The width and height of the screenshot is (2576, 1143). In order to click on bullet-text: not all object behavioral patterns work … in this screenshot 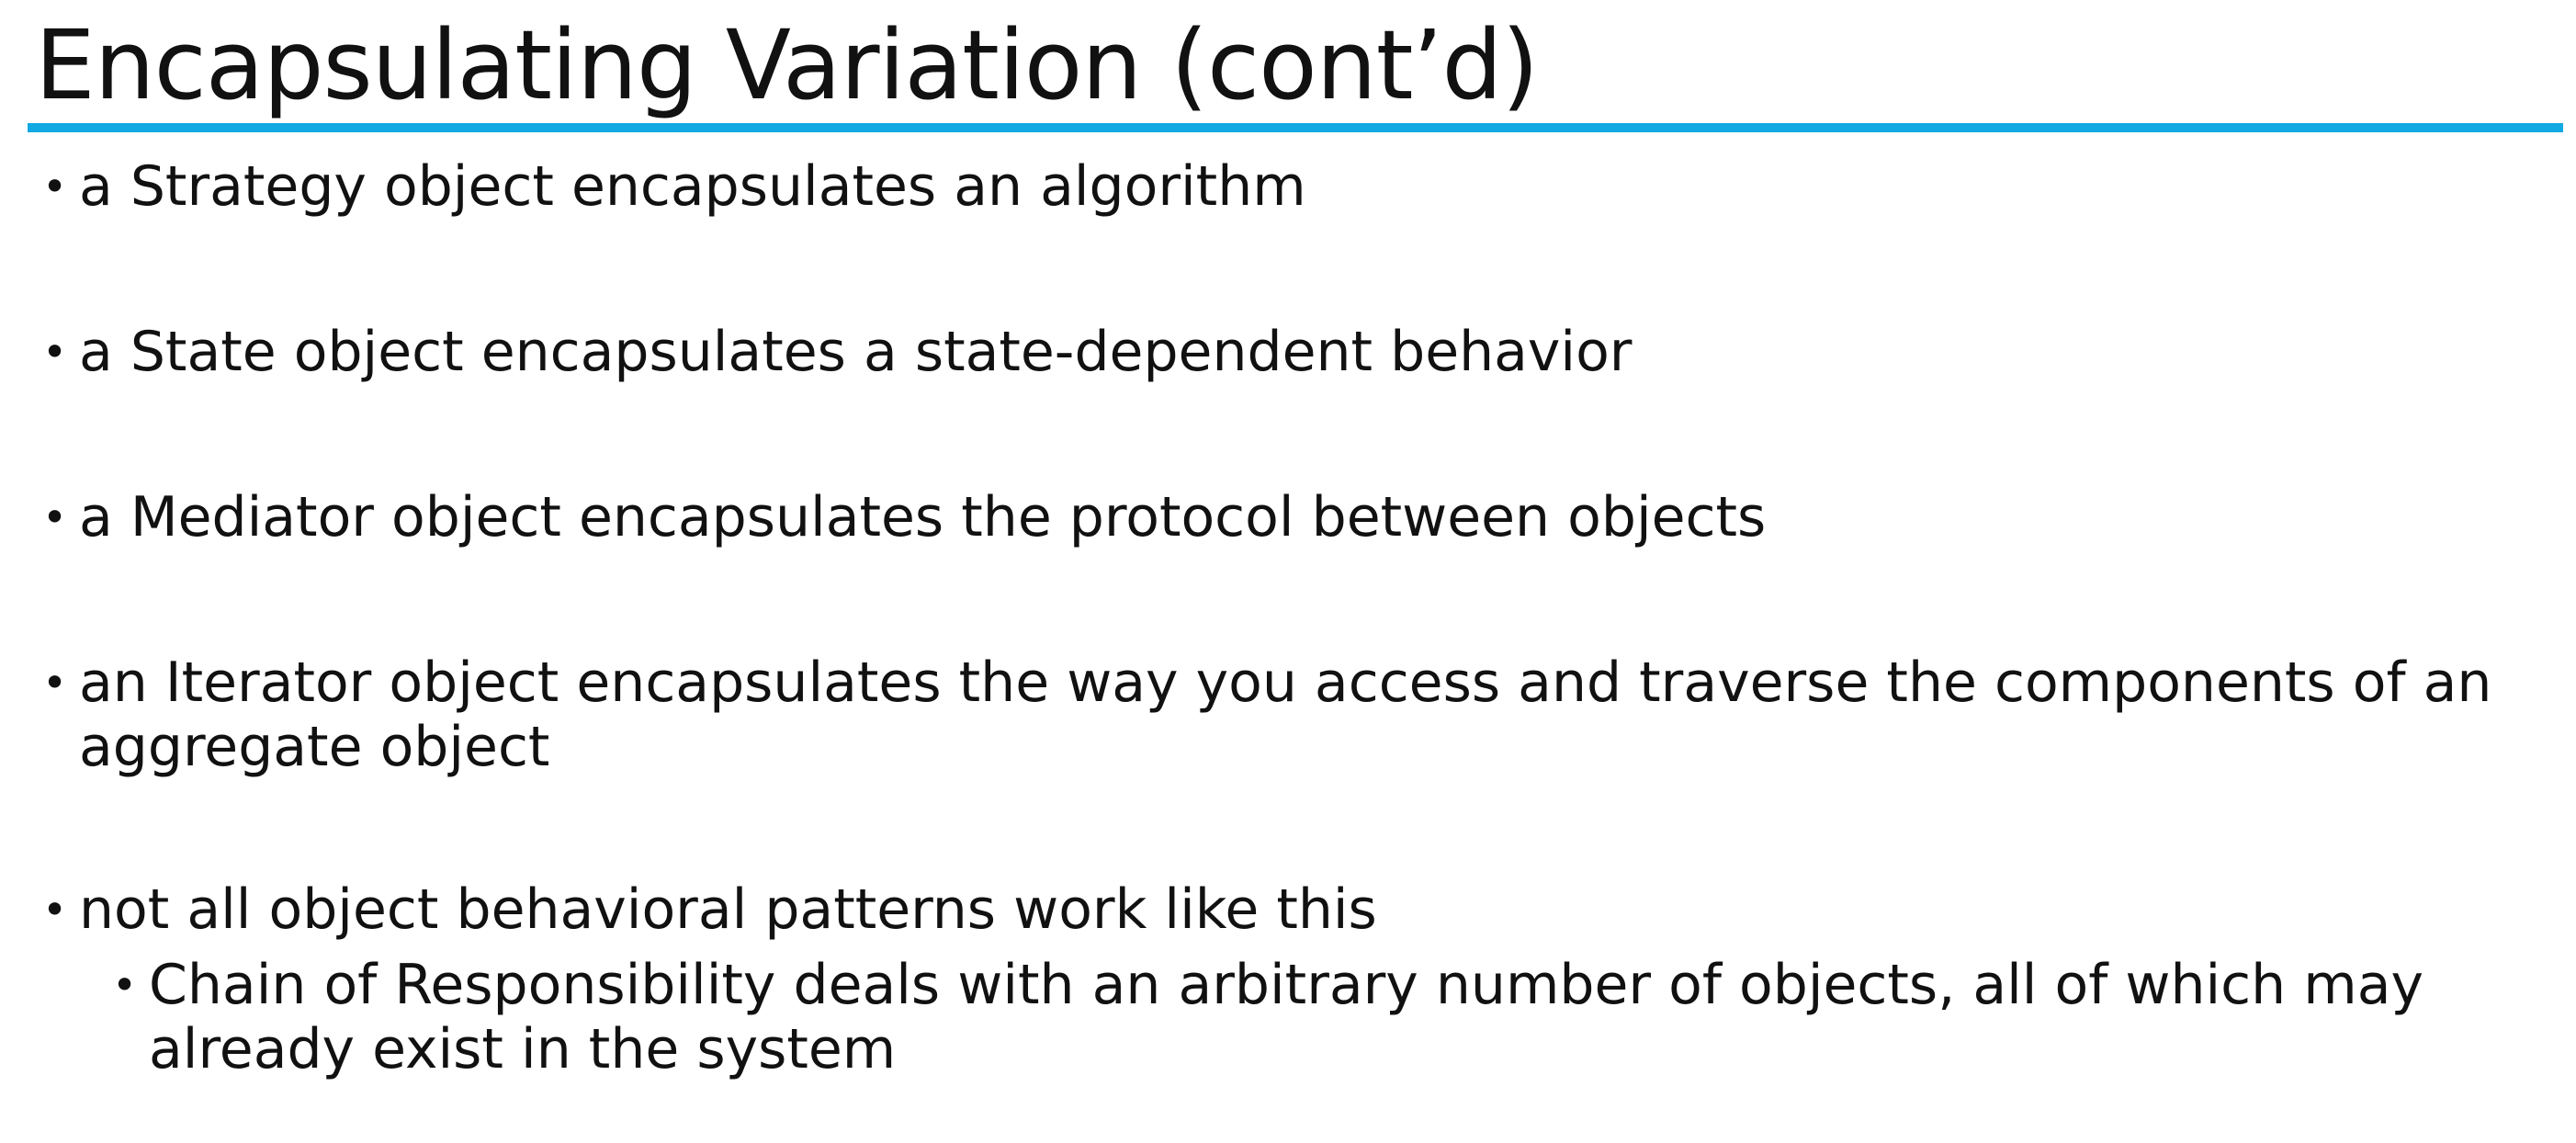, I will do `click(728, 909)`.